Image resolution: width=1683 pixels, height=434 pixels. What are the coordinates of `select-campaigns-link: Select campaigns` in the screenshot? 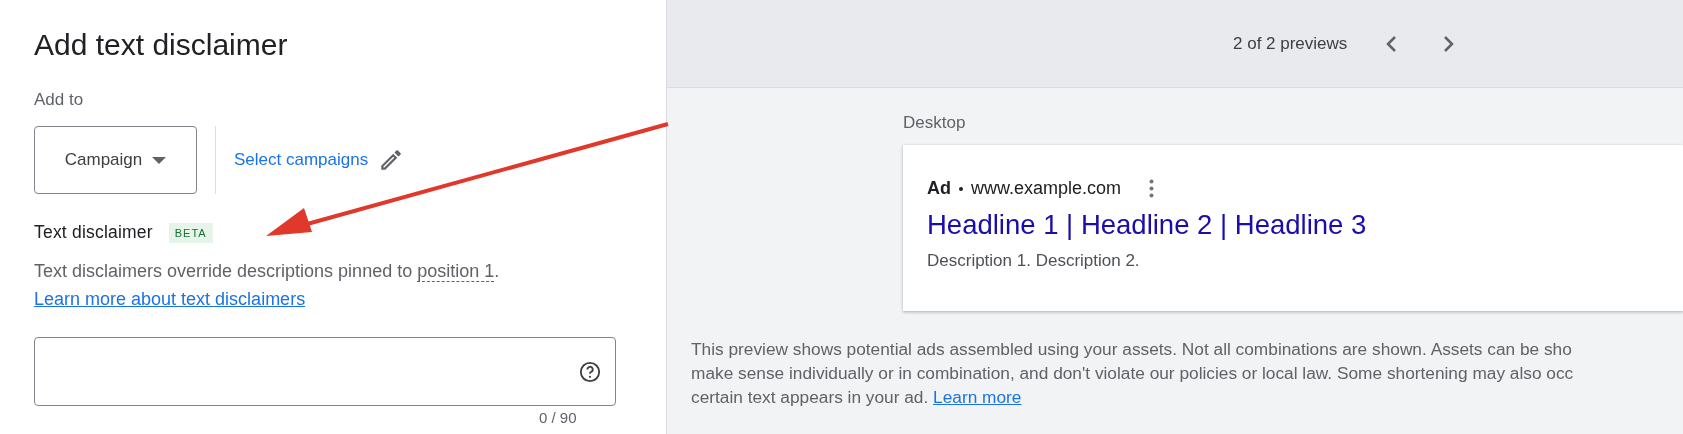 It's located at (301, 160).